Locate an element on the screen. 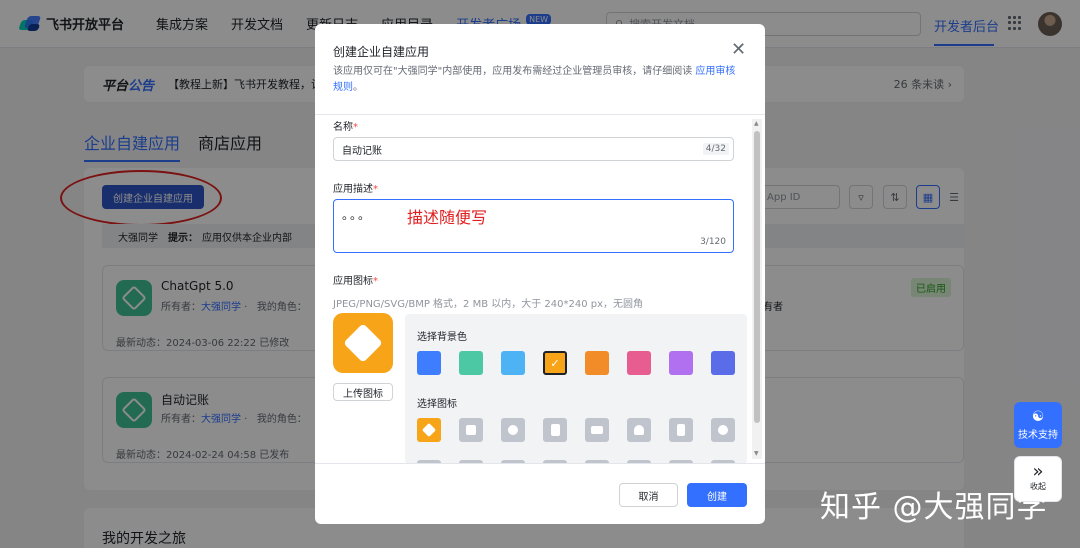 Image resolution: width=1080 pixels, height=548 pixels. description-value: 。。。 is located at coordinates (357, 215).